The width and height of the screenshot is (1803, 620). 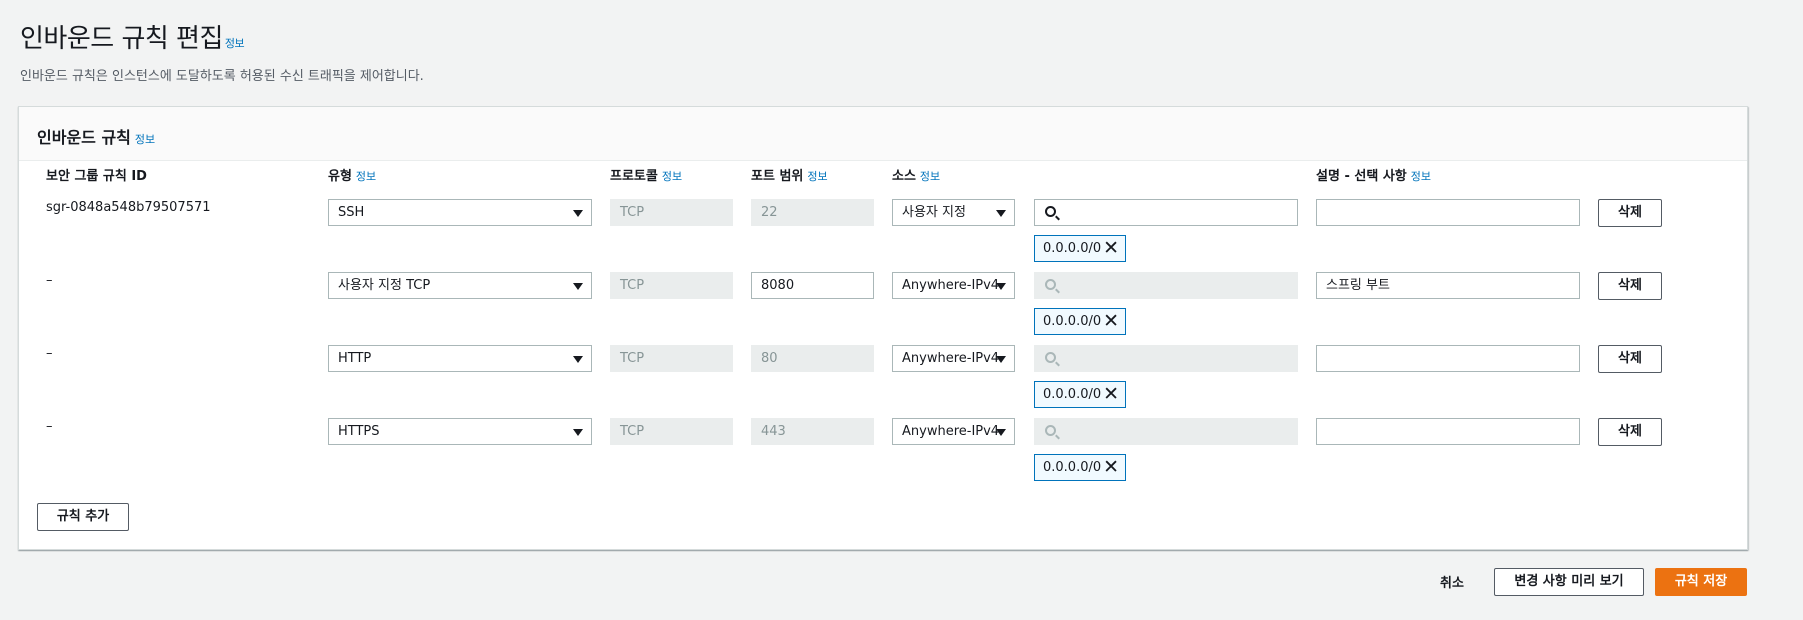 What do you see at coordinates (460, 431) in the screenshot?
I see `type-select: HTTPS` at bounding box center [460, 431].